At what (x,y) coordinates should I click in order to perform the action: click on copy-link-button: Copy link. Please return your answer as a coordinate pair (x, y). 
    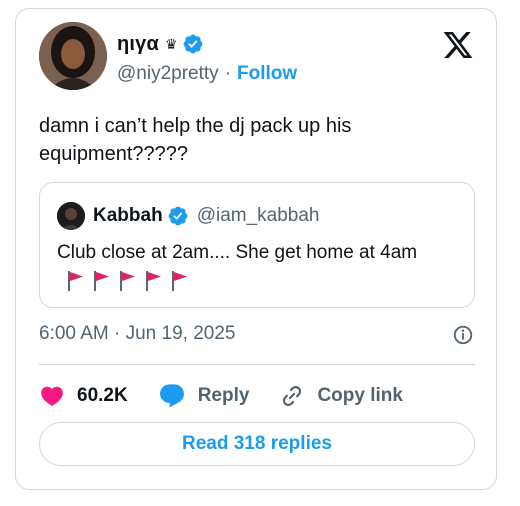
    Looking at the image, I should click on (341, 396).